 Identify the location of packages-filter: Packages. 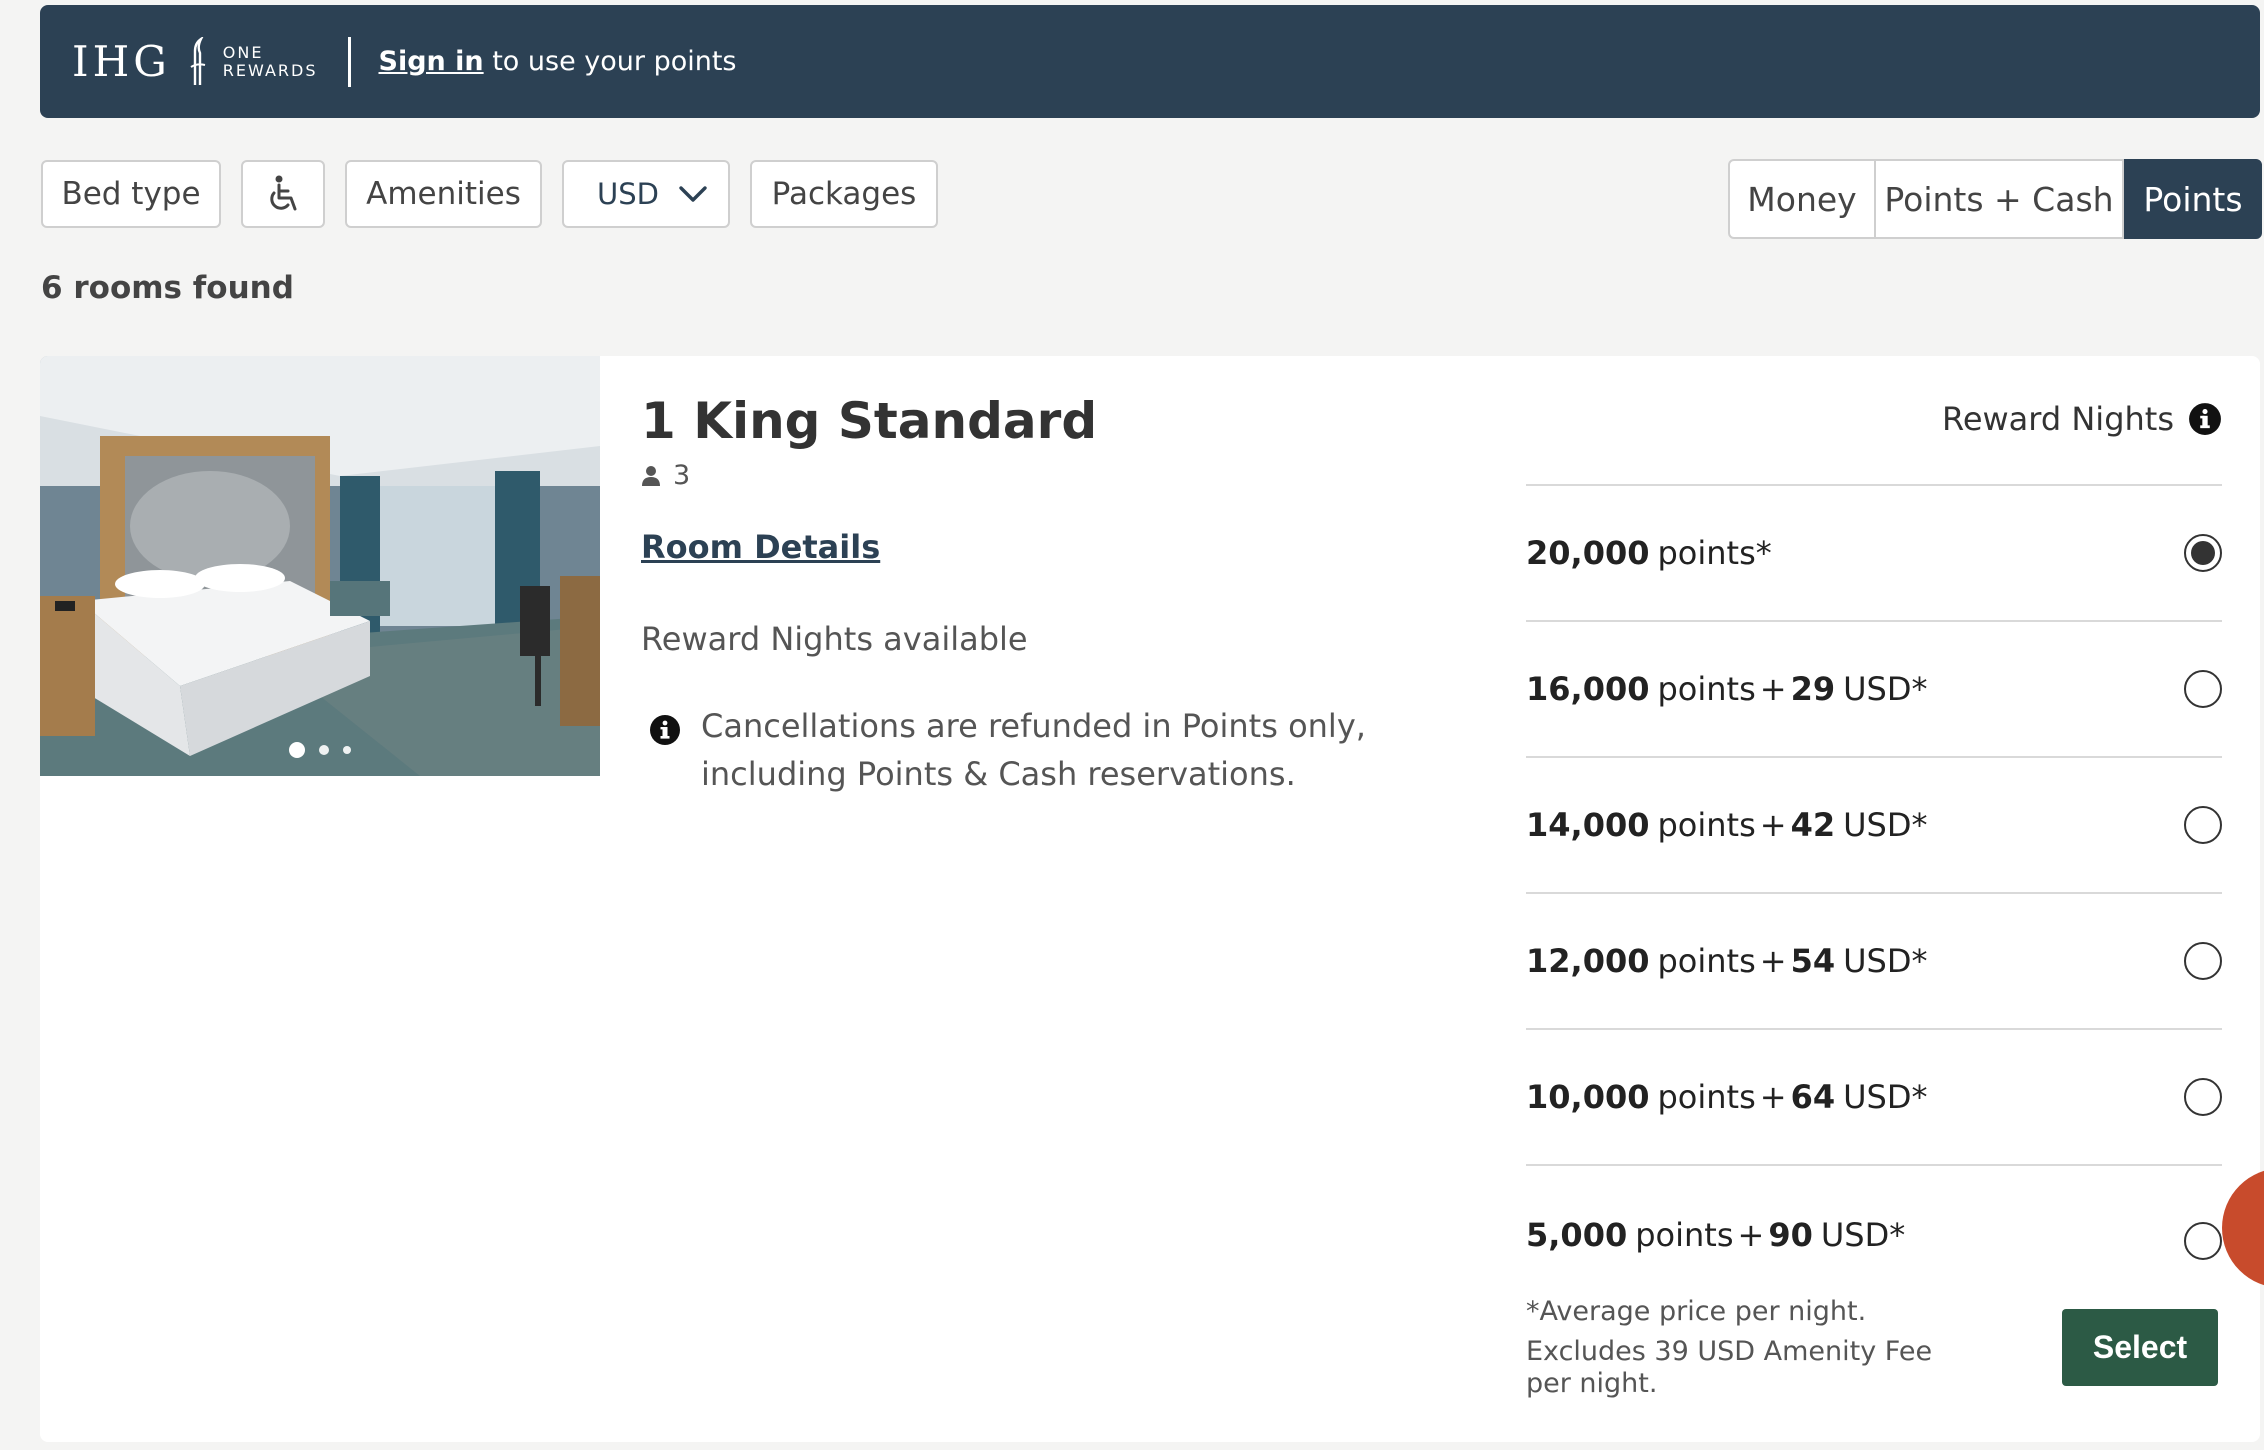
(844, 194).